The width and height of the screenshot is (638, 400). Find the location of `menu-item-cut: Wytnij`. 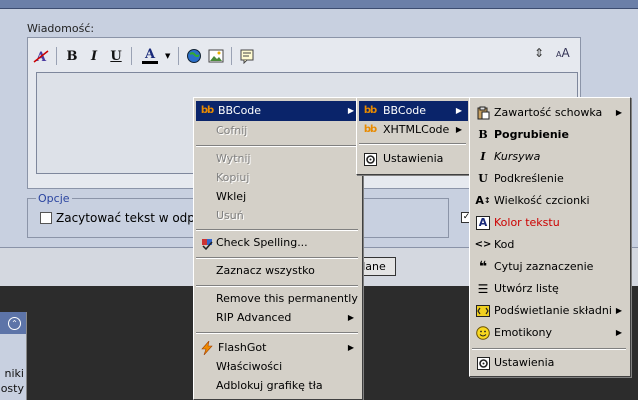

menu-item-cut: Wytnij is located at coordinates (278, 159).